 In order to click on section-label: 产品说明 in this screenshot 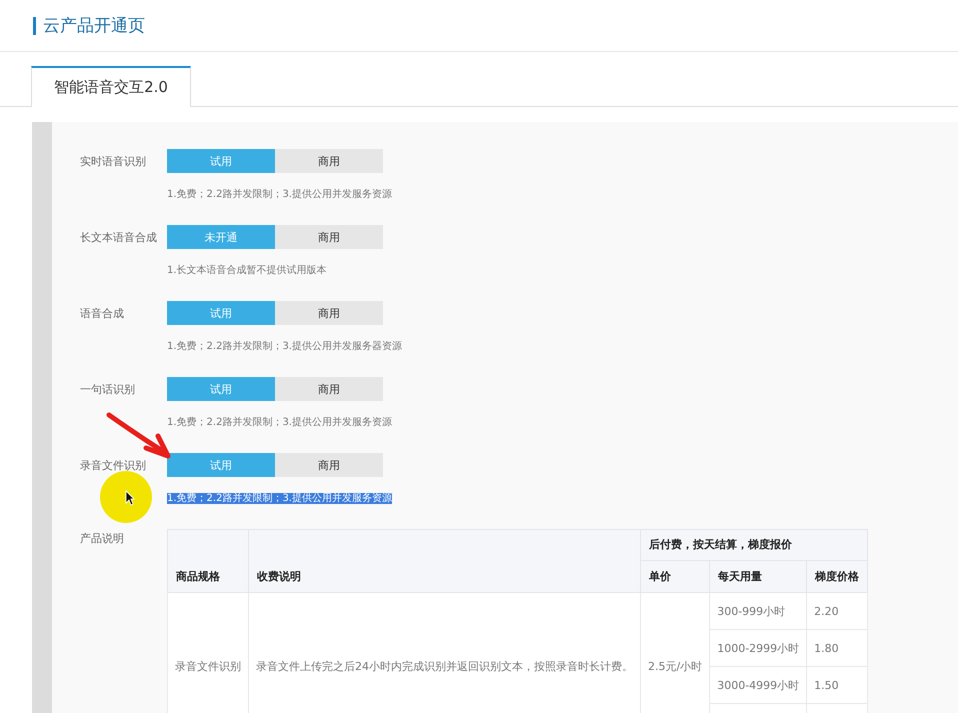, I will do `click(102, 538)`.